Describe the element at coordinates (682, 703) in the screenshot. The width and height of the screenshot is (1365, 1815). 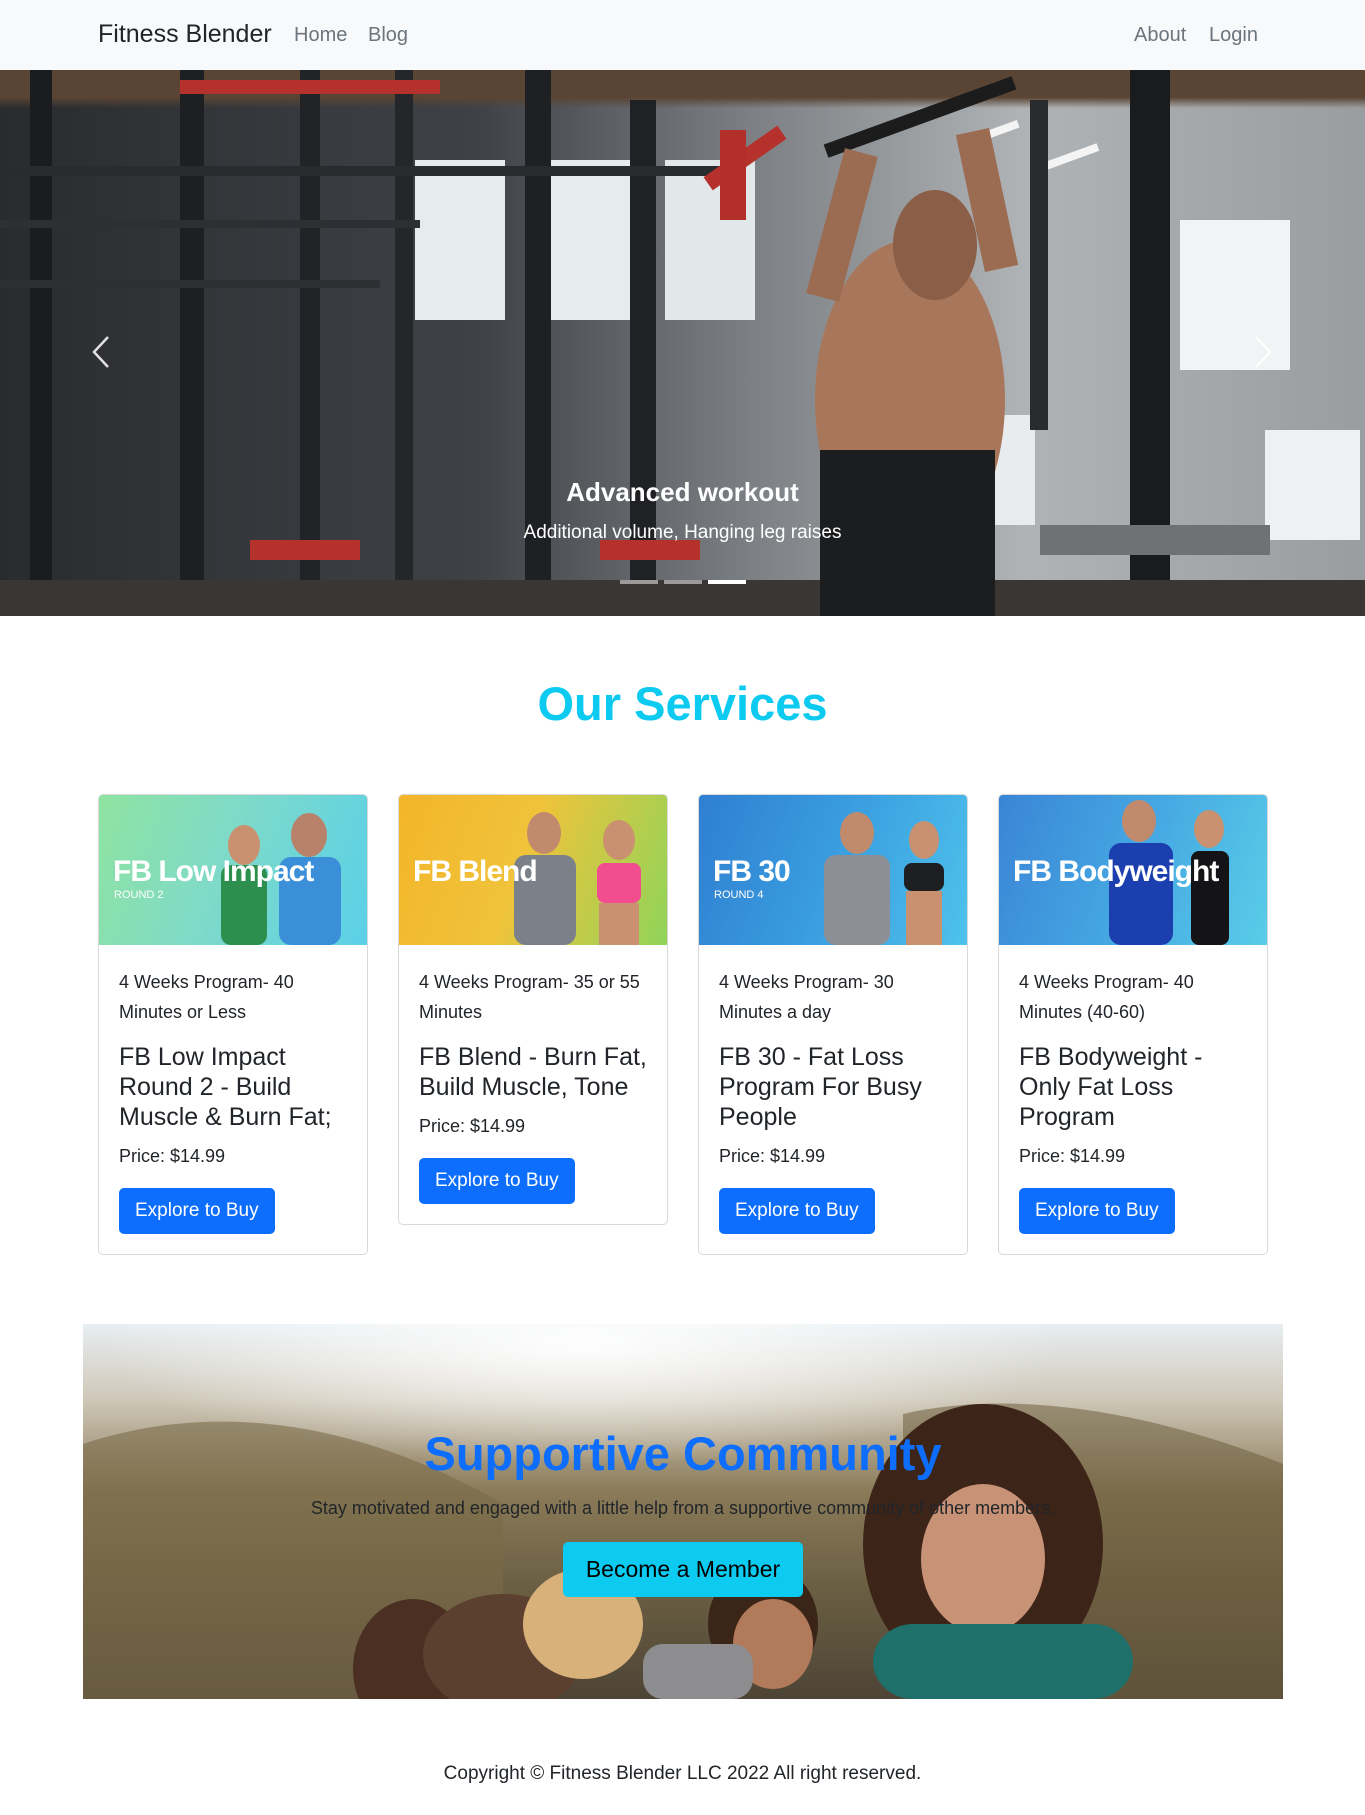
I see `services-heading: Our Services` at that location.